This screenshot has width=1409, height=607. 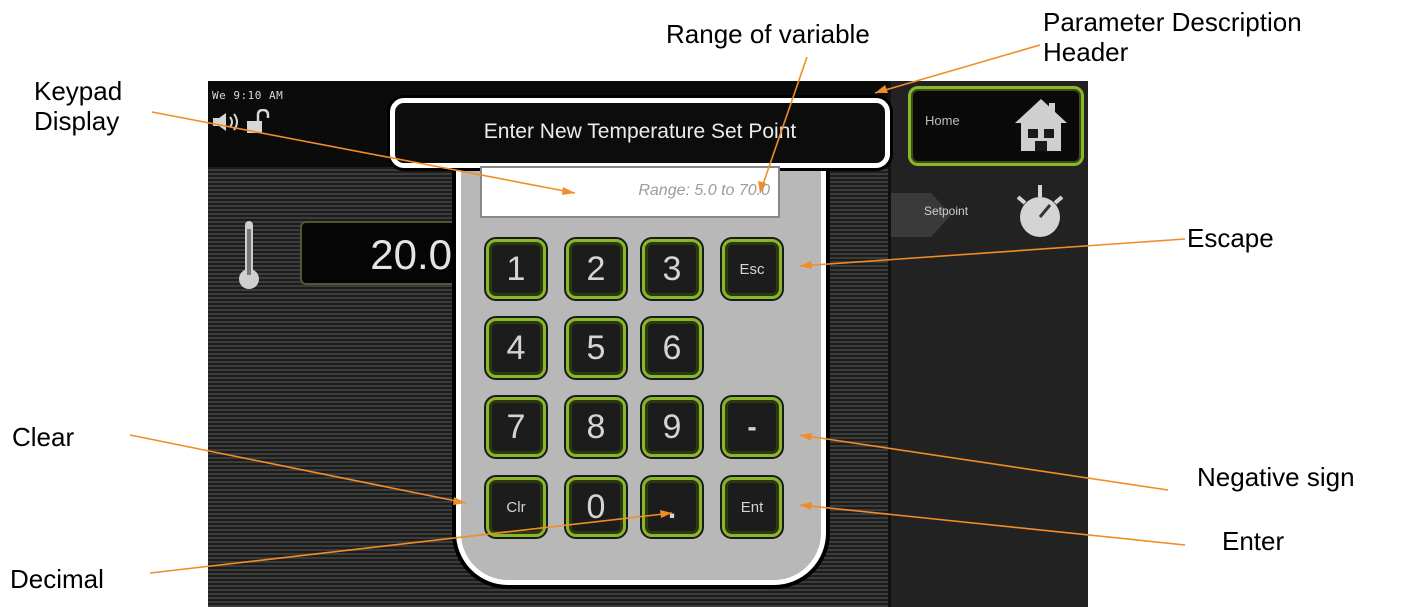 I want to click on annotation-enter: Enter, so click(x=1253, y=541).